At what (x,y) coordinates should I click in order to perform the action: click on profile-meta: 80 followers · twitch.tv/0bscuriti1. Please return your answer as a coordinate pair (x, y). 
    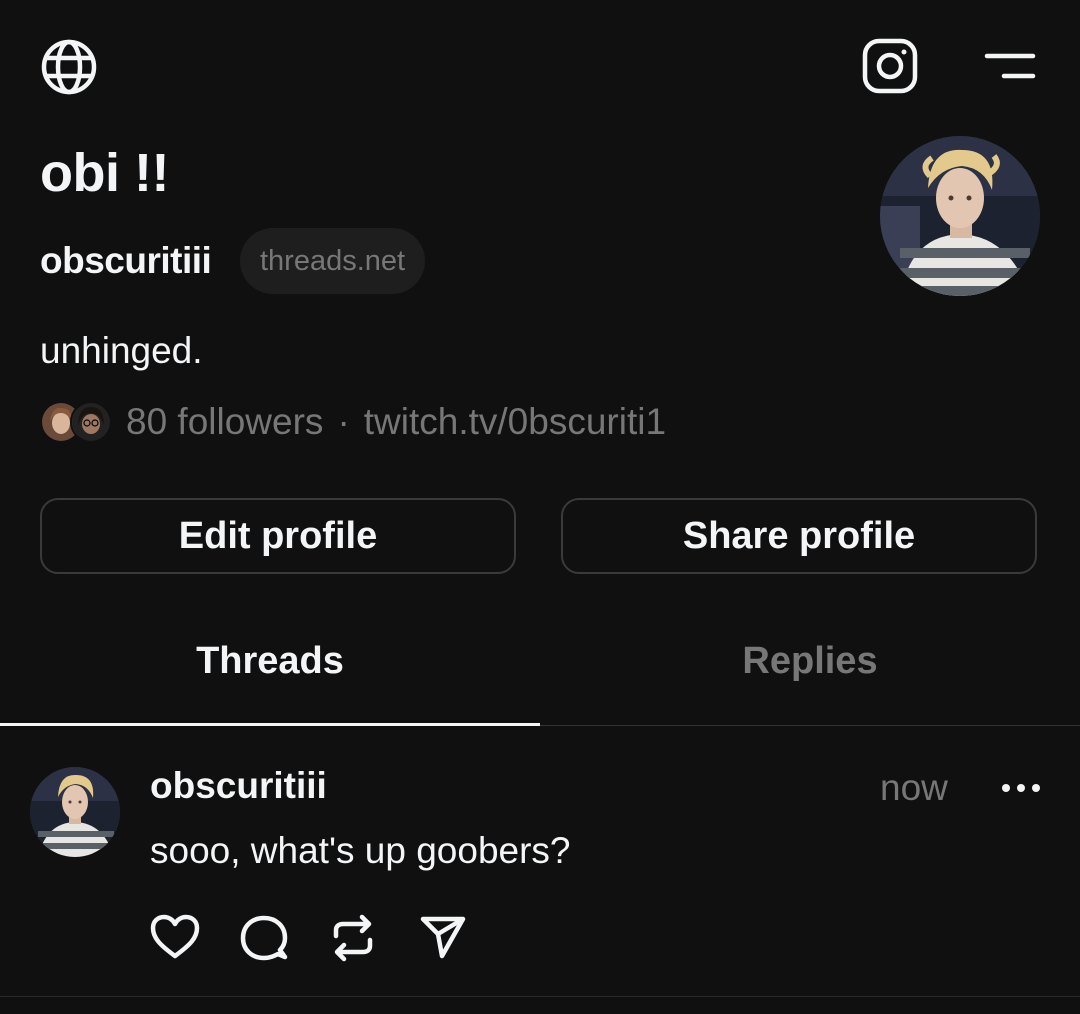
    Looking at the image, I should click on (353, 422).